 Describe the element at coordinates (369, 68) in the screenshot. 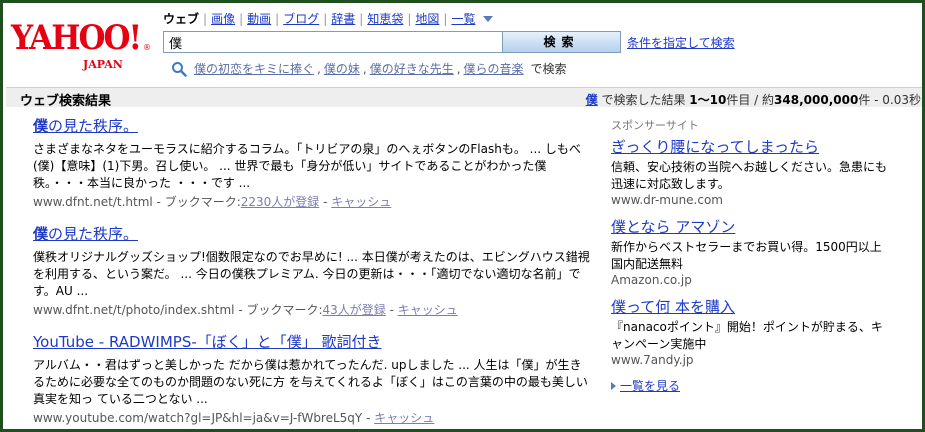

I see `related-searches: 僕の初恋をキミに捧ぐ, 僕の妹, 僕の好きな先生, 僕らの音楽 で検索` at that location.